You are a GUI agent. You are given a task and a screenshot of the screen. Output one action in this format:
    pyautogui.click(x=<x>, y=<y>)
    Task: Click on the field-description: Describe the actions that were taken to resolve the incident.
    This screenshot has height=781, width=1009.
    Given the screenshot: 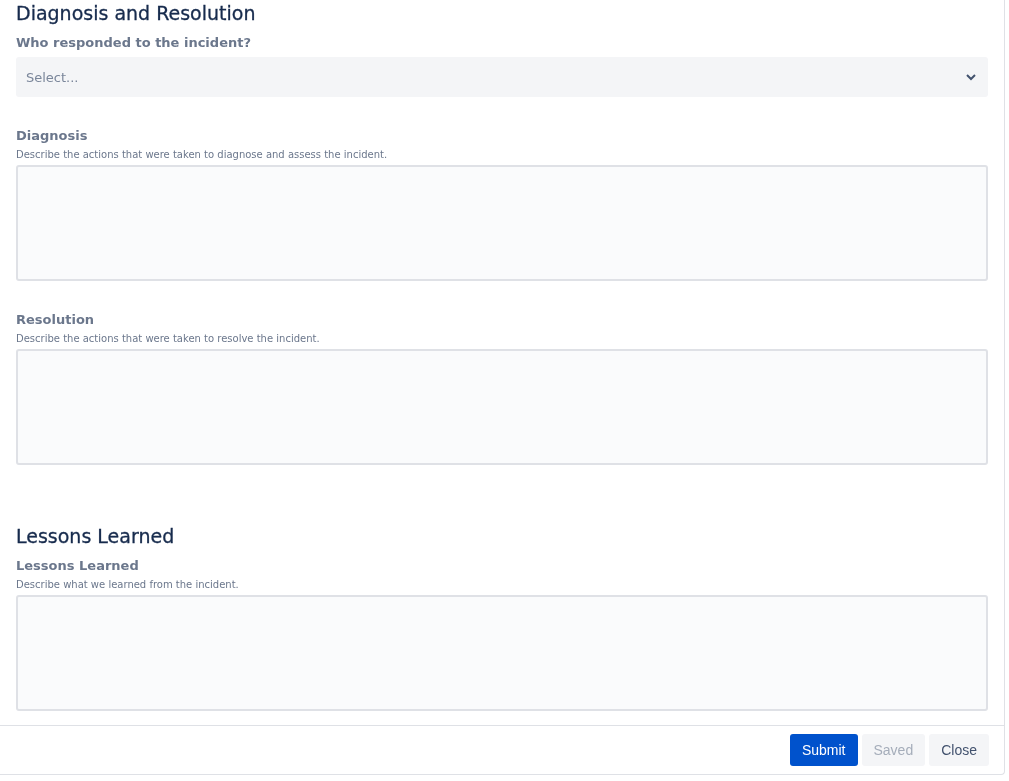 What is the action you would take?
    pyautogui.click(x=168, y=338)
    